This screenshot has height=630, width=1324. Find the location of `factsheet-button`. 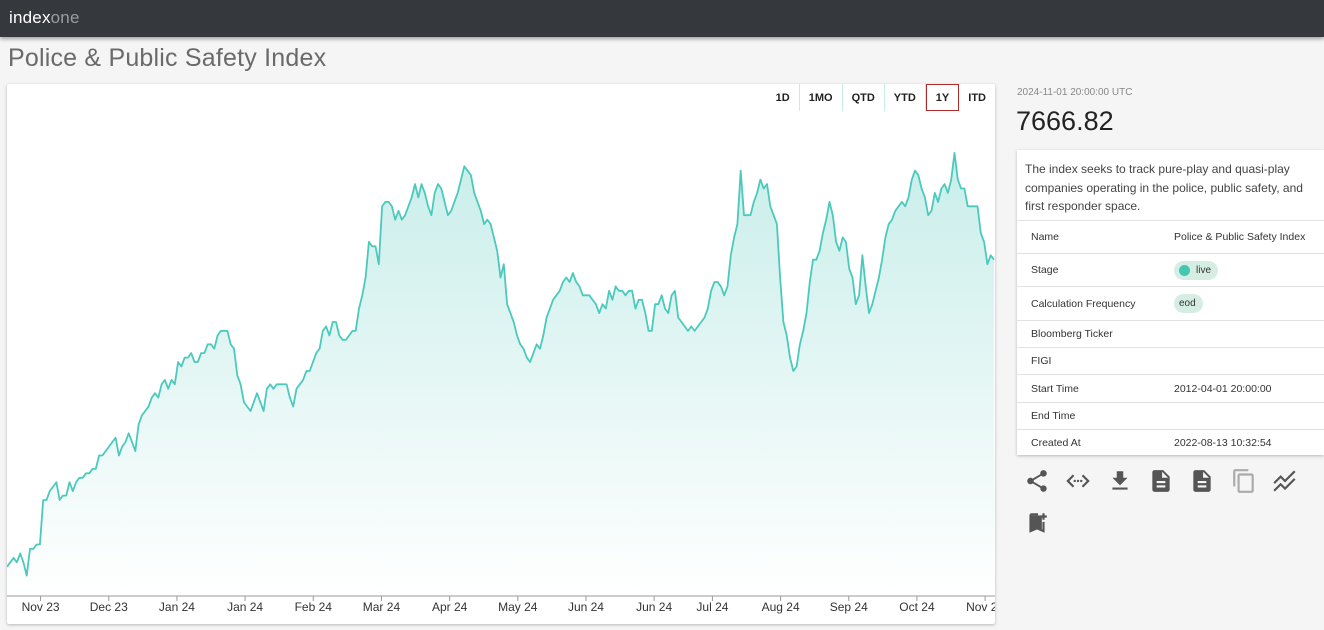

factsheet-button is located at coordinates (1161, 481).